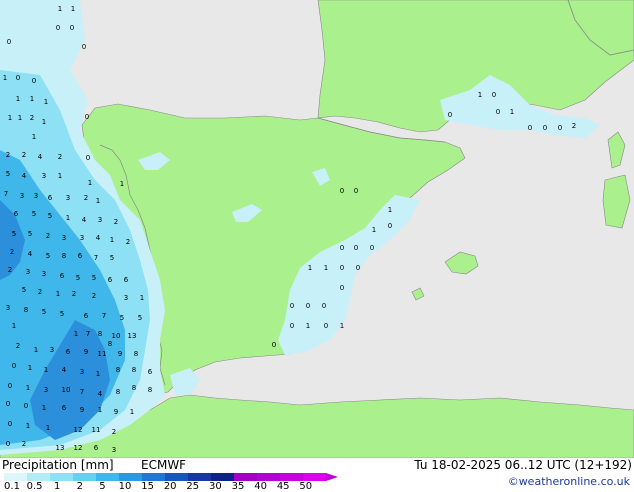 This screenshot has height=492, width=634. I want to click on colorbar-tick-label: 40, so click(260, 486).